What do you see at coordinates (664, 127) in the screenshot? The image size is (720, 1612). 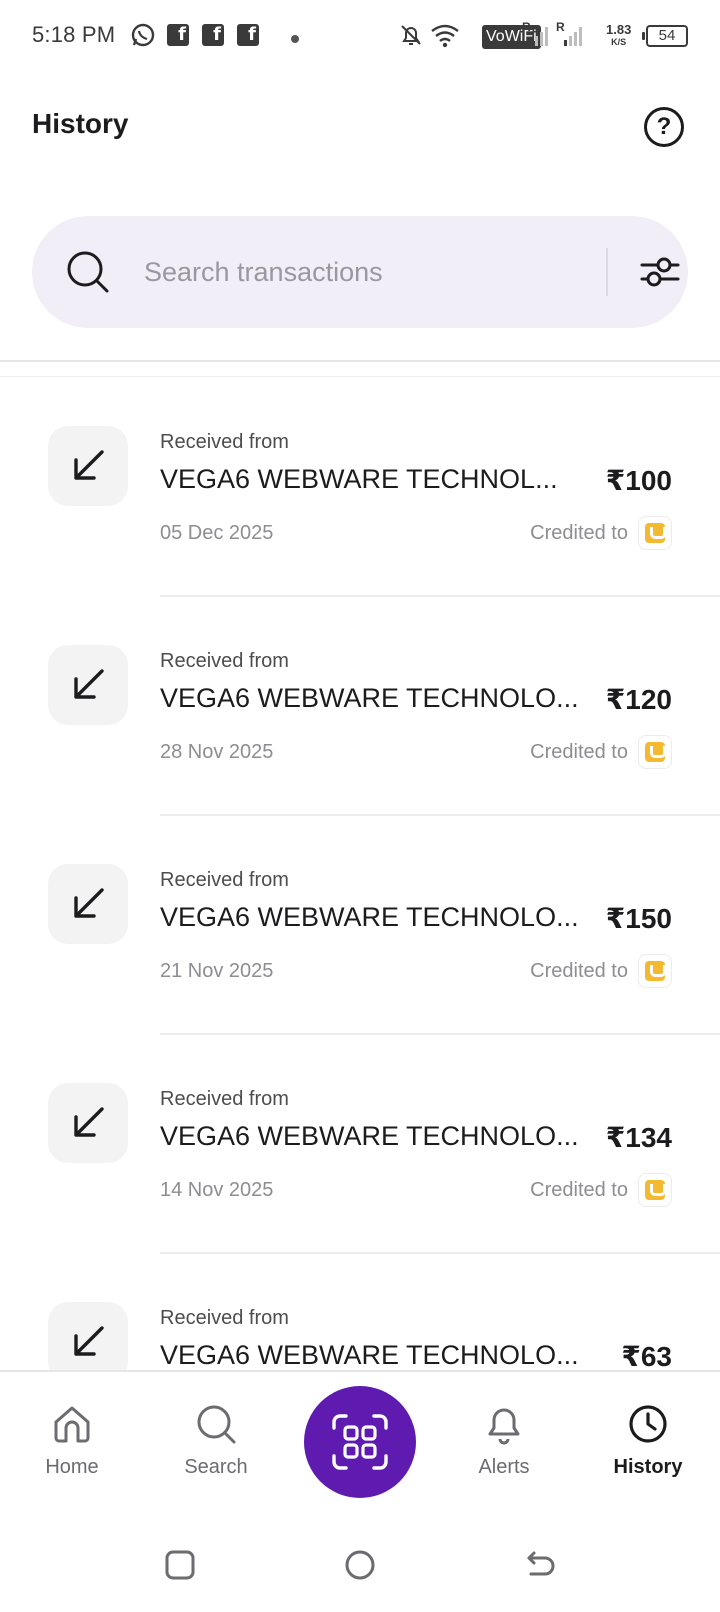 I see `help-button: ?` at bounding box center [664, 127].